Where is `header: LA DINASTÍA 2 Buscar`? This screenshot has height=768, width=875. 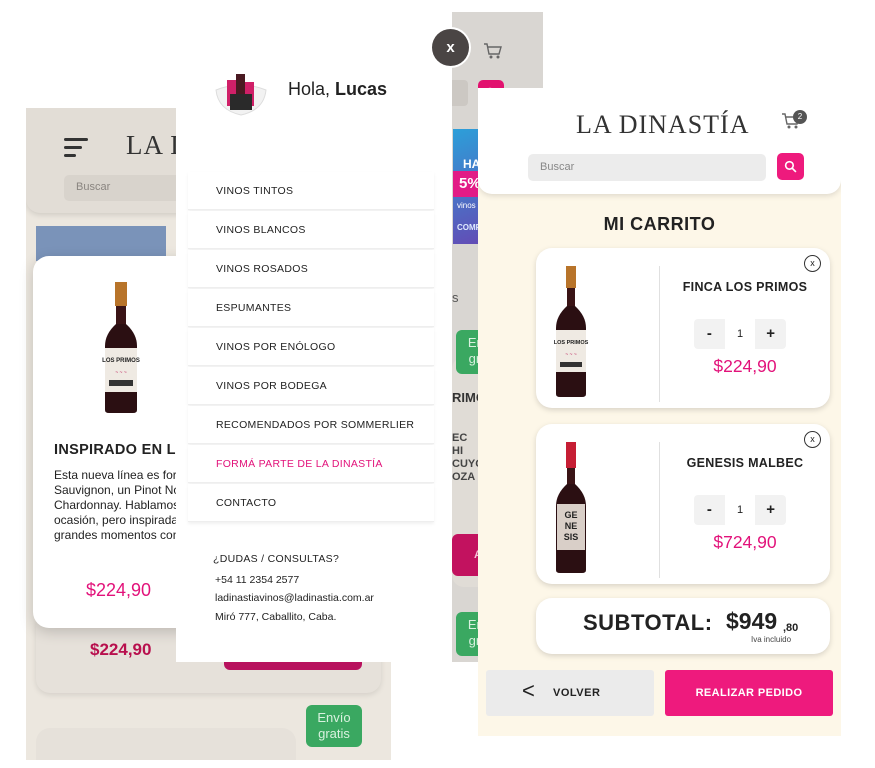
header: LA DINASTÍA 2 Buscar is located at coordinates (659, 141).